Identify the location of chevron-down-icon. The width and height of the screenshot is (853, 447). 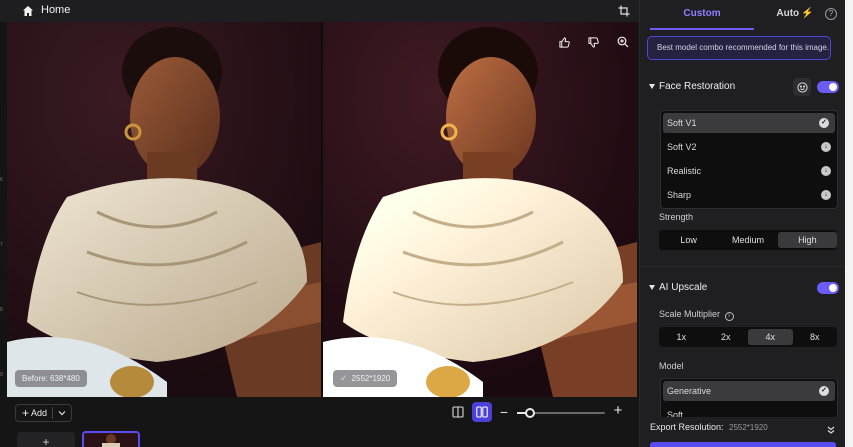
(62, 413).